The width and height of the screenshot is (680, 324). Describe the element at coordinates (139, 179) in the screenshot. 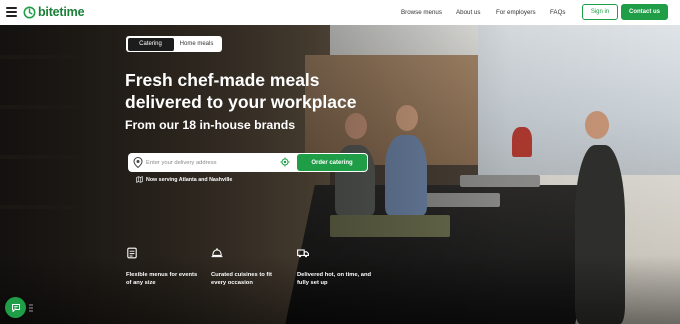

I see `map-icon` at that location.